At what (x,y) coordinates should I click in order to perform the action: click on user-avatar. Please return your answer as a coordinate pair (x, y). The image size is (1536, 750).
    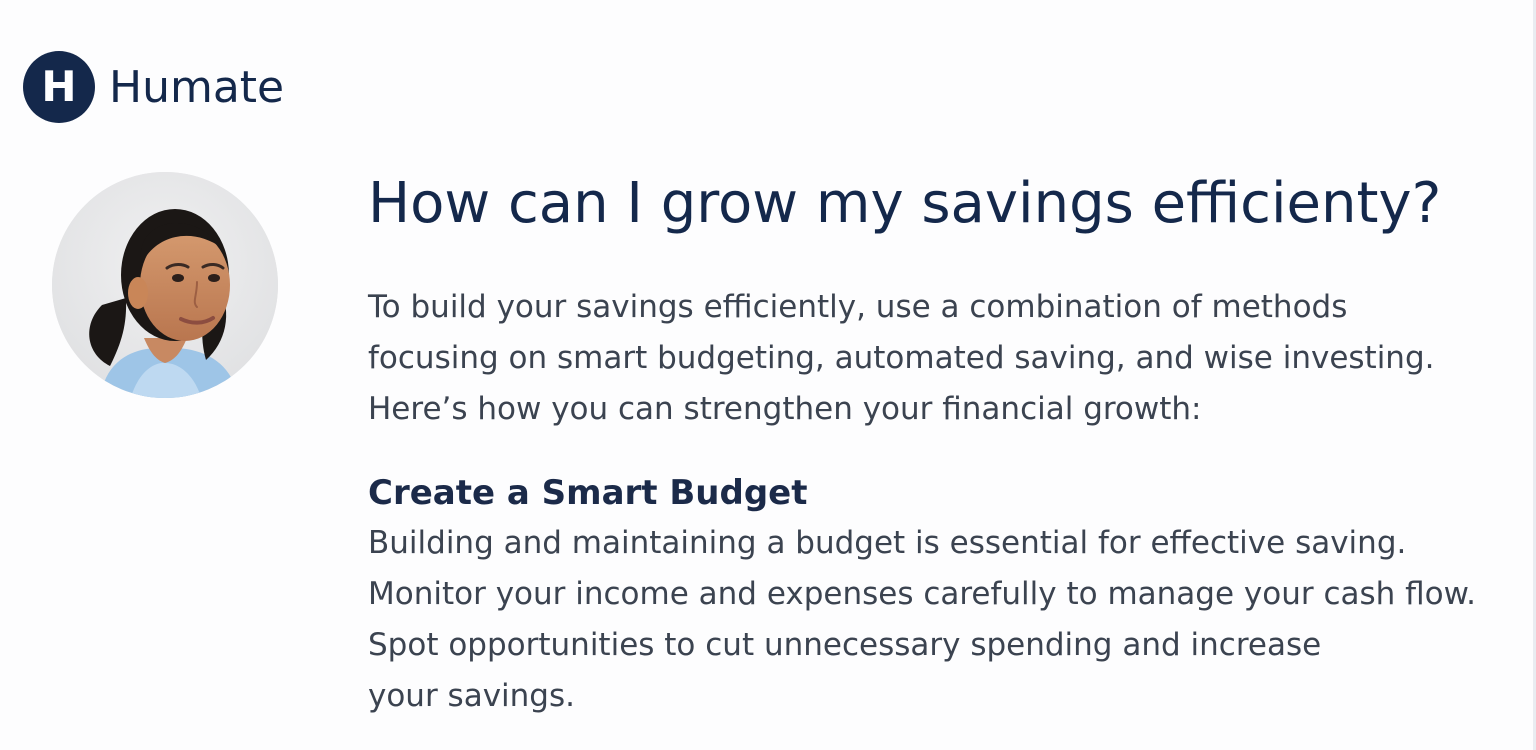
    Looking at the image, I should click on (165, 285).